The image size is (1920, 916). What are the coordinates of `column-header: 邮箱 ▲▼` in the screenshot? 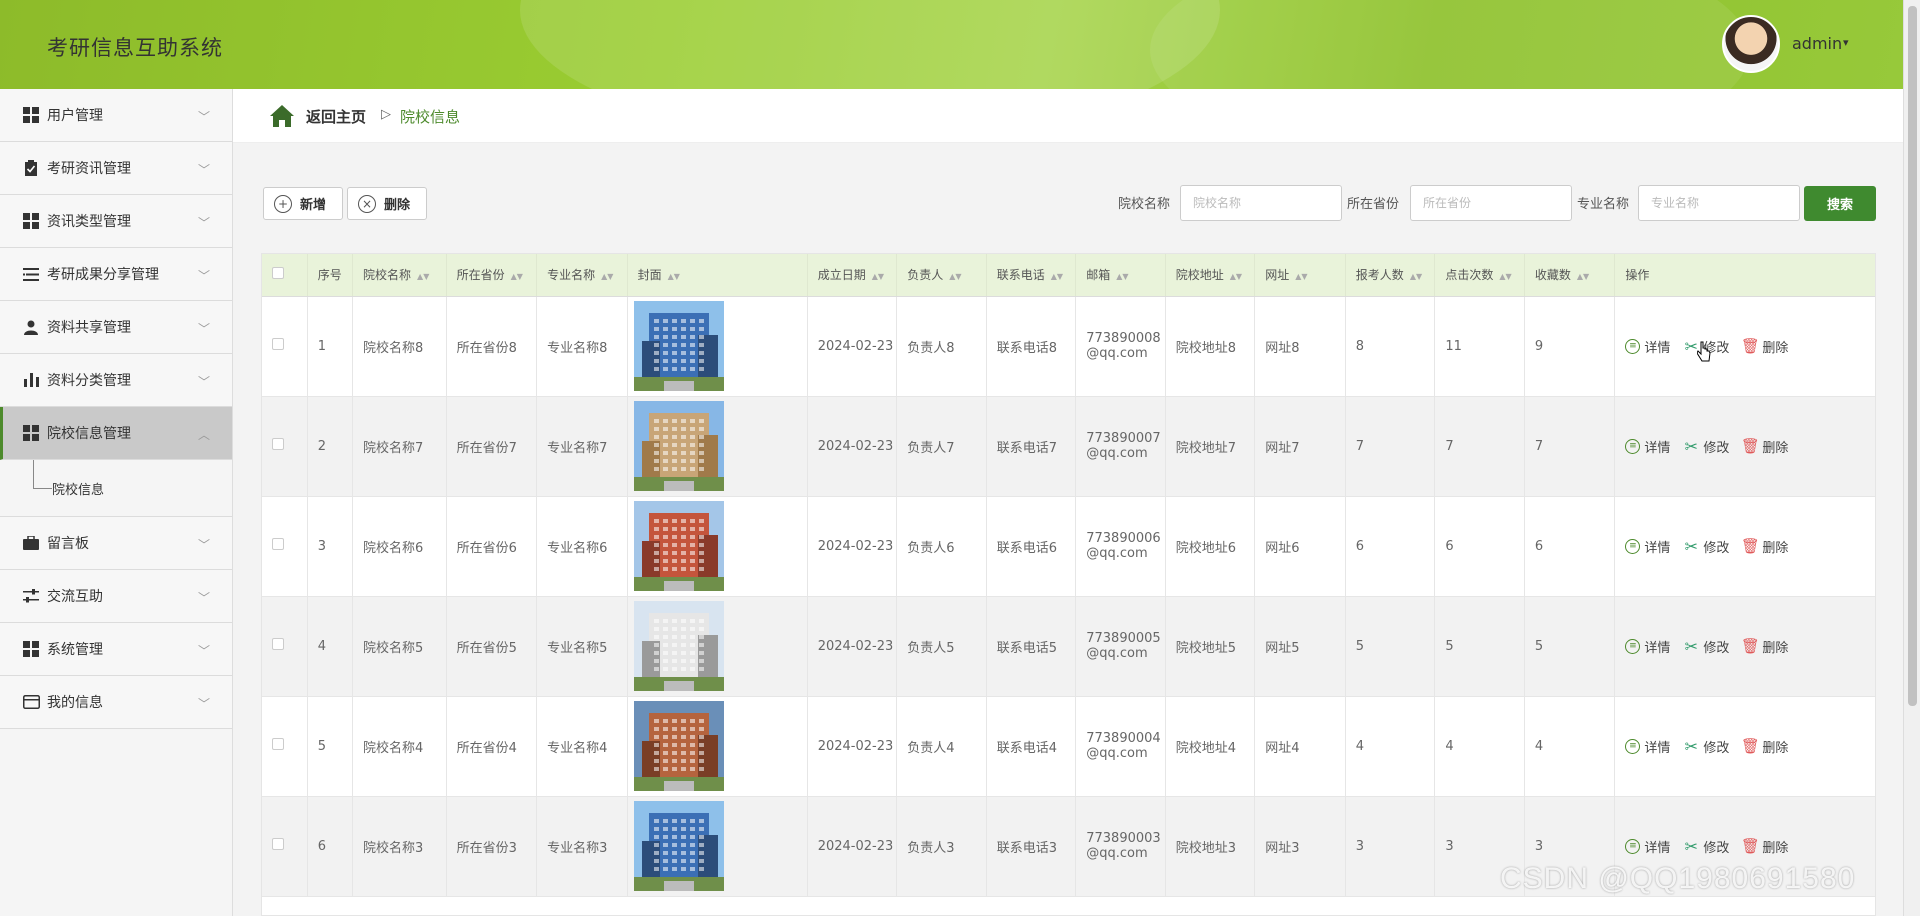 It's located at (1120, 275).